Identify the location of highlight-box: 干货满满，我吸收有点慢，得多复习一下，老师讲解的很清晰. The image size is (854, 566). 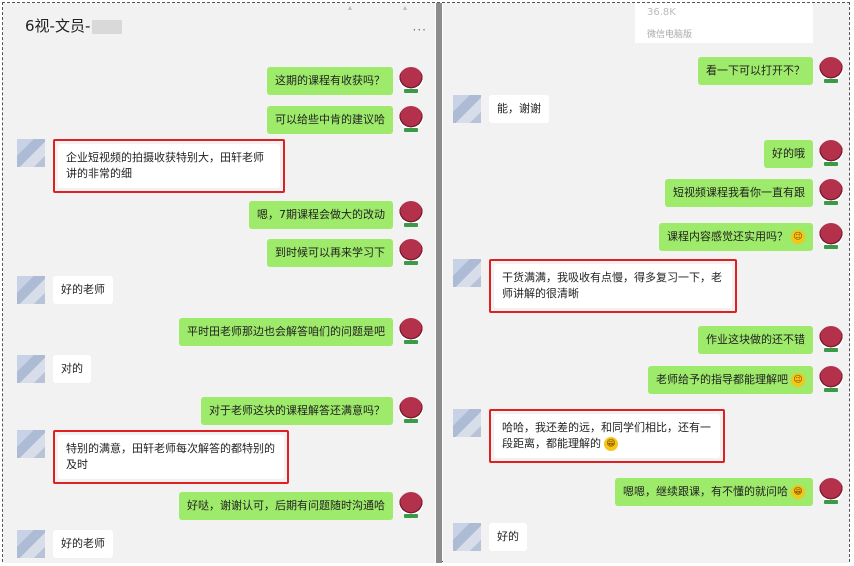
(613, 286).